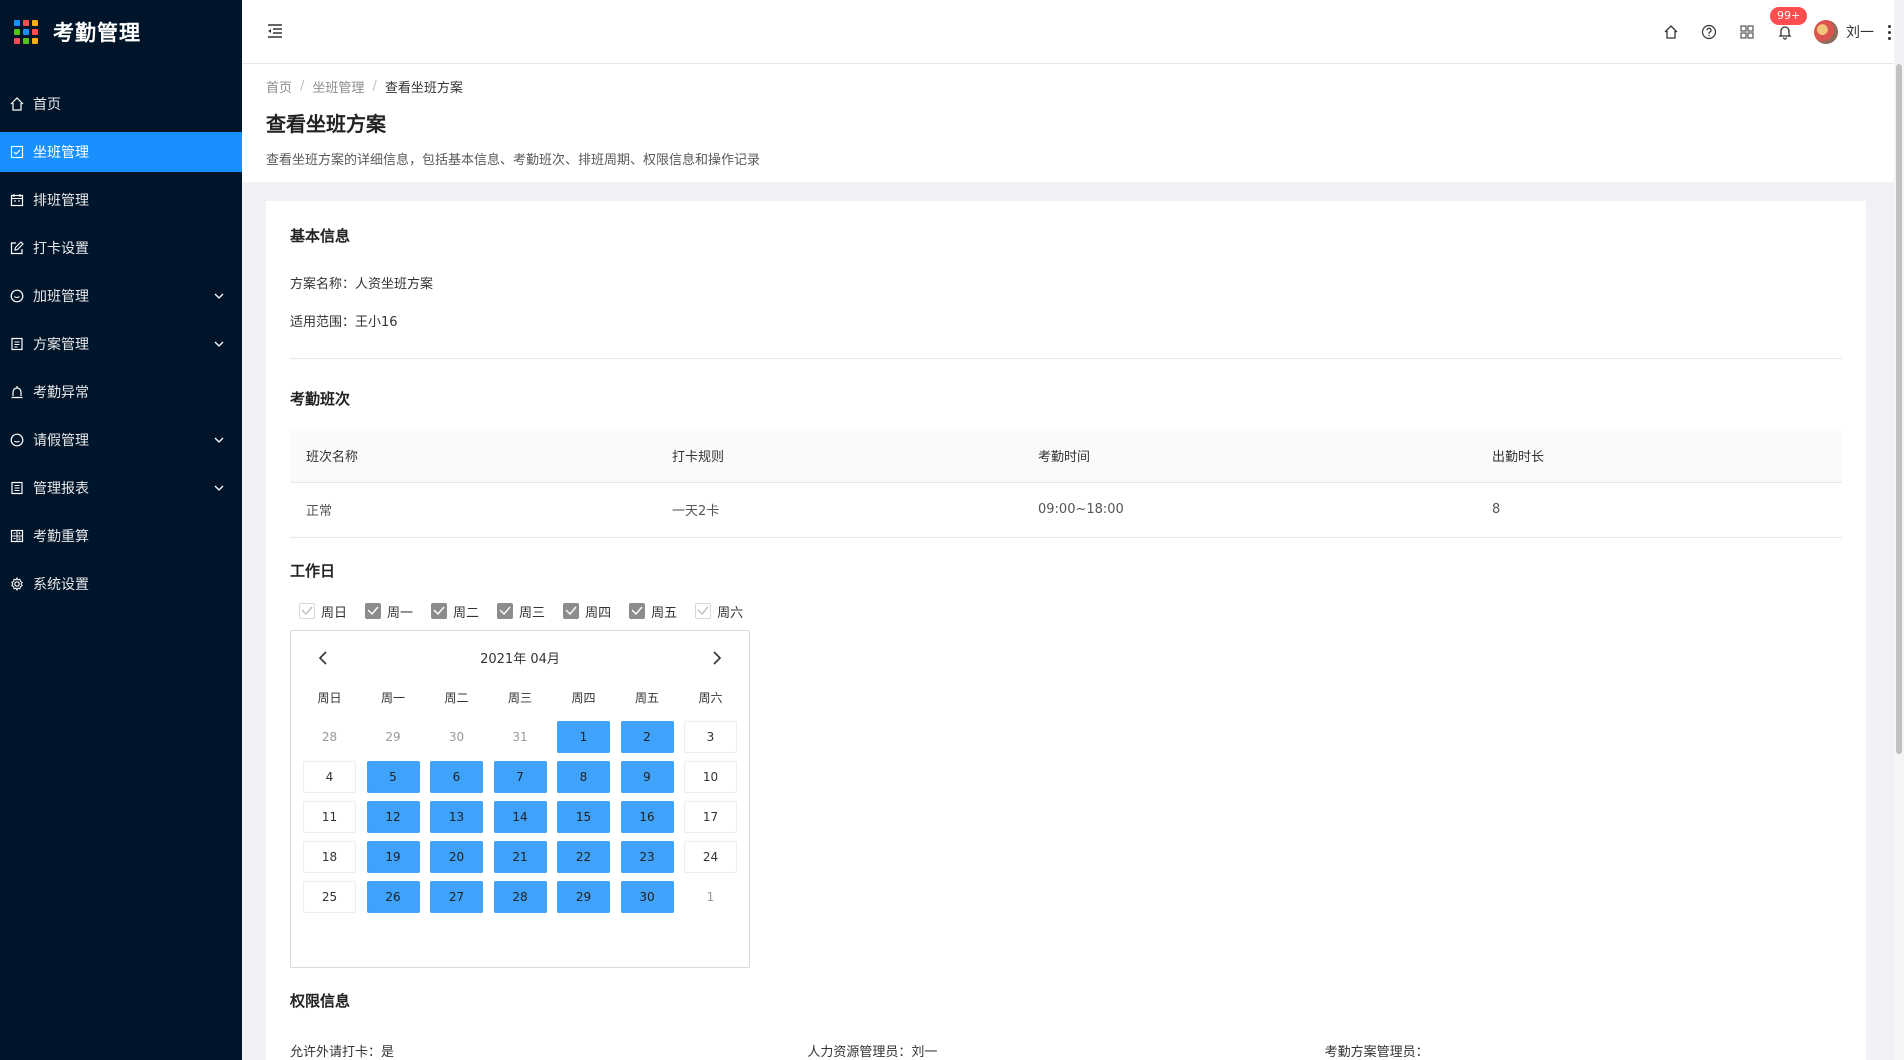  What do you see at coordinates (455, 611) in the screenshot?
I see `workday-checkbox: 周二` at bounding box center [455, 611].